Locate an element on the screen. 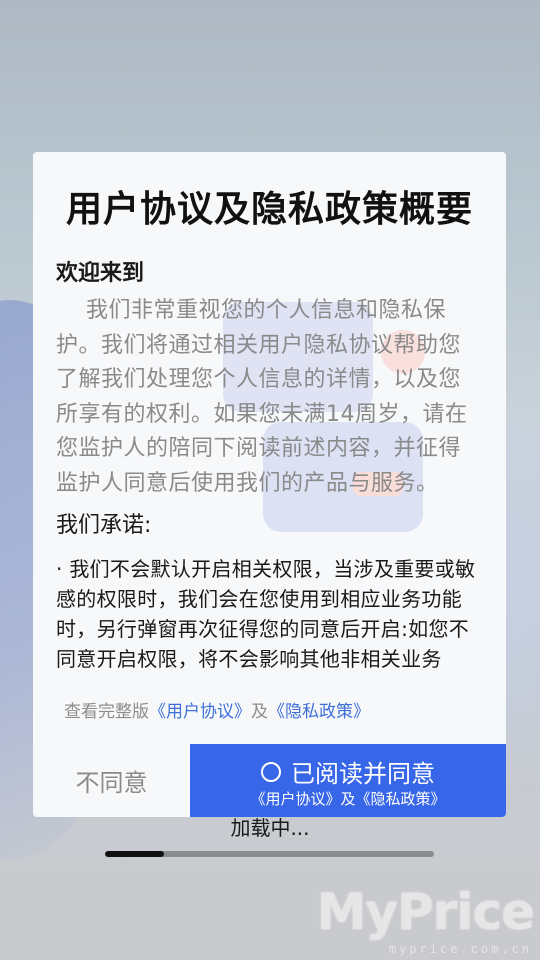  welcome-heading: 欢迎来到 is located at coordinates (100, 273).